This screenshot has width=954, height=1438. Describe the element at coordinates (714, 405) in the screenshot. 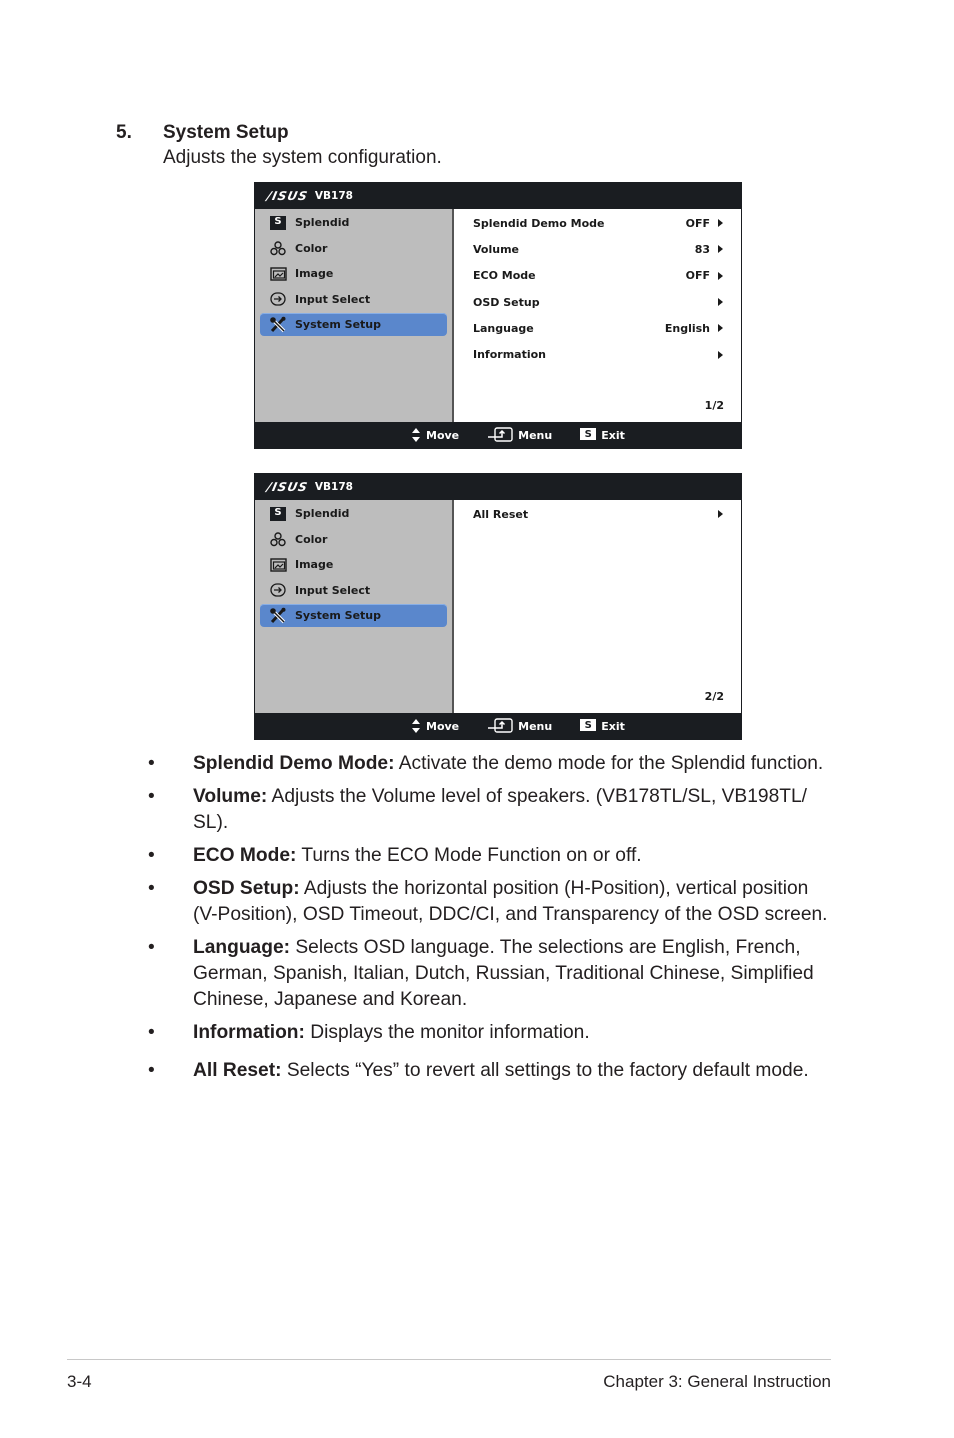

I see `osd-page-indicator: 1/2` at that location.